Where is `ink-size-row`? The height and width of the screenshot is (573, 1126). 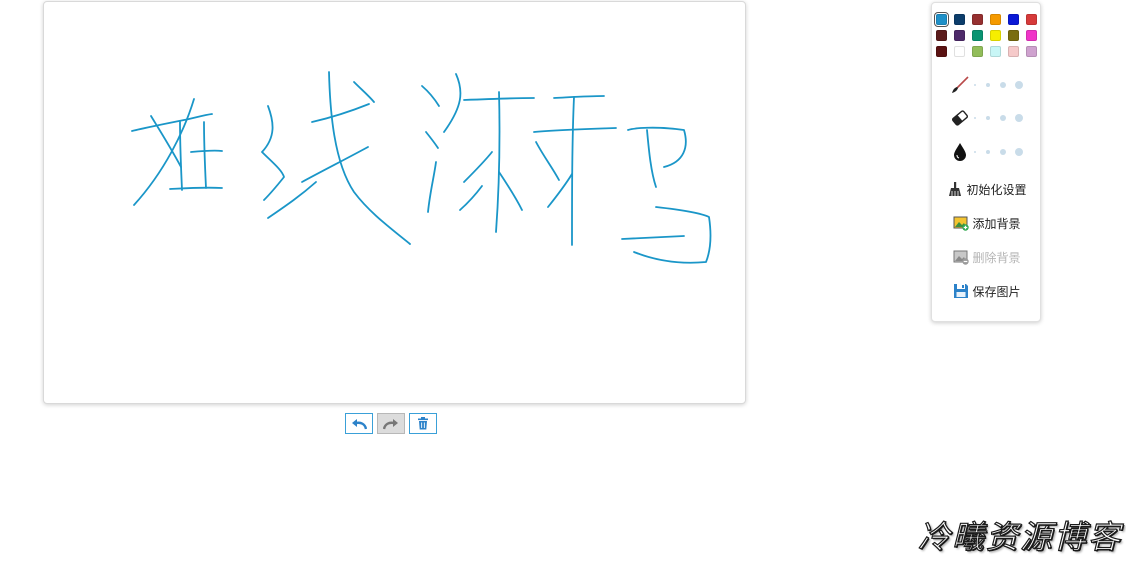 ink-size-row is located at coordinates (990, 152).